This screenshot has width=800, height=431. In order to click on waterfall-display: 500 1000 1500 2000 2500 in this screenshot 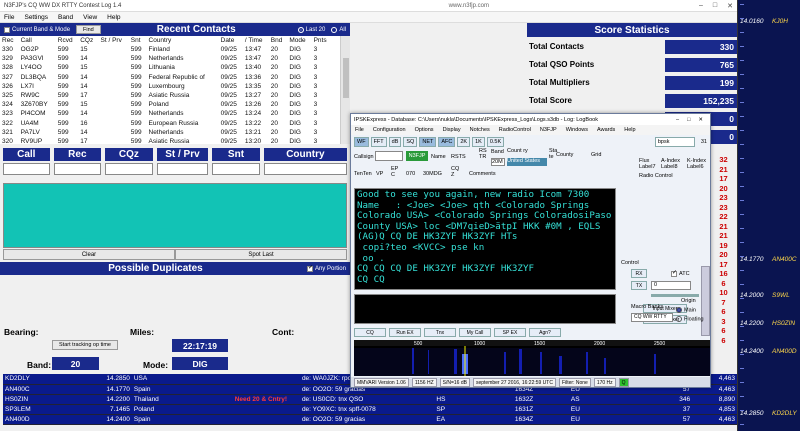, I will do `click(532, 358)`.